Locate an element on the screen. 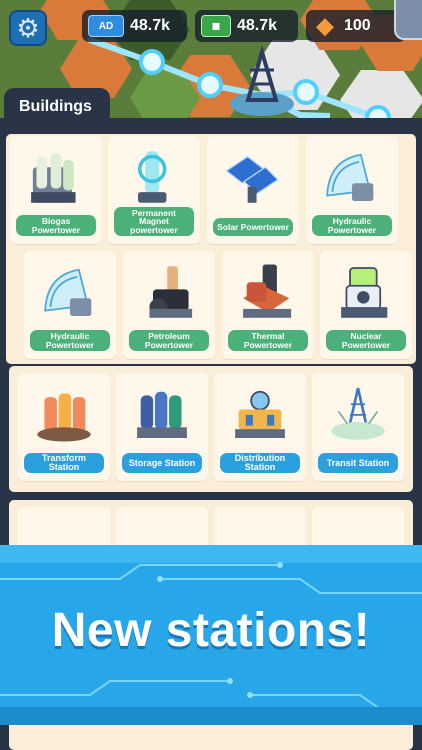 Image resolution: width=422 pixels, height=750 pixels. building-card: Storage Station is located at coordinates (162, 427).